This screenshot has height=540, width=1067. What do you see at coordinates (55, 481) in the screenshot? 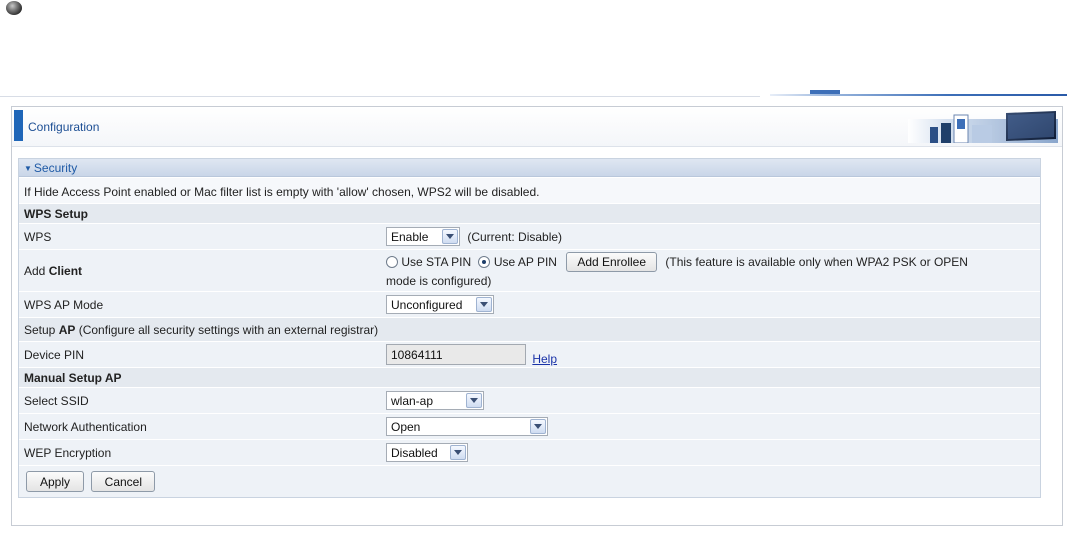
I see `apply-button: Apply` at bounding box center [55, 481].